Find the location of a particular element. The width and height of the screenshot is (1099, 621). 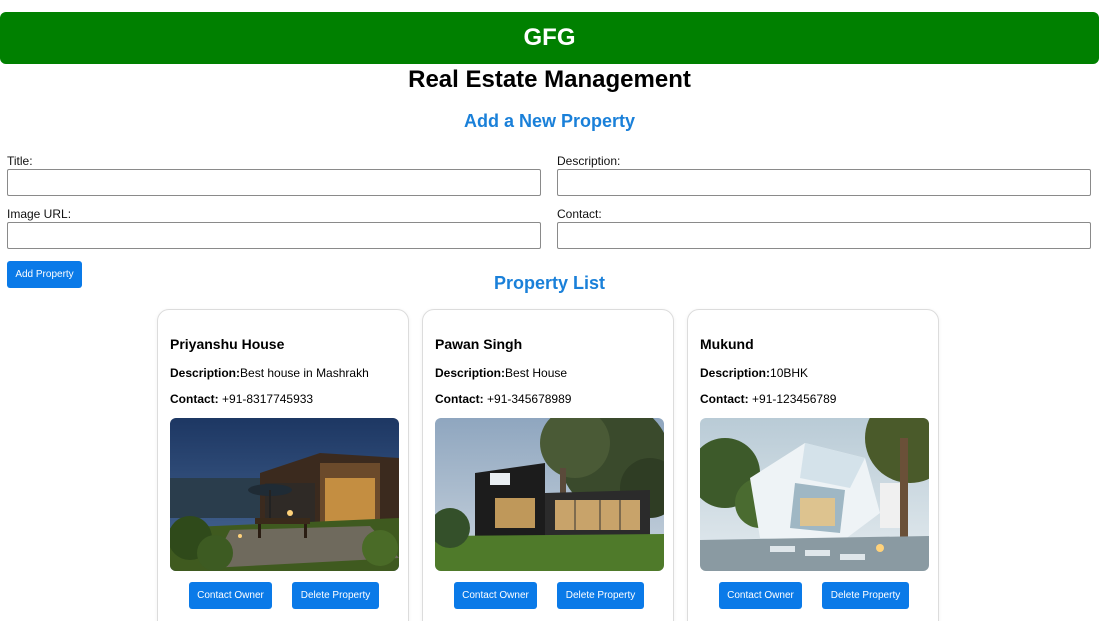

property-description: Description:10BHK is located at coordinates (754, 373).